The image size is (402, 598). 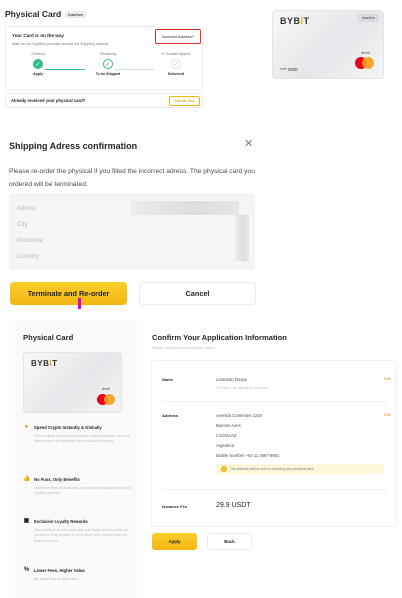 I want to click on step-top-label: In Transit/Shipped, so click(x=176, y=54).